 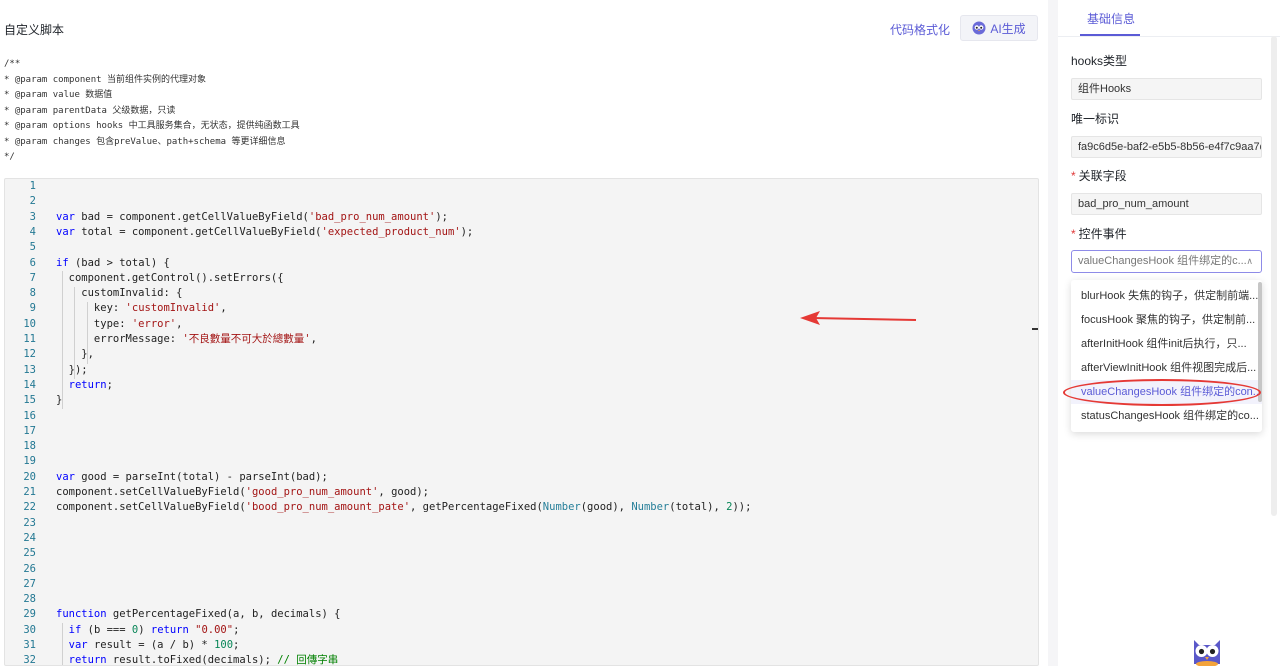 I want to click on code-line: 31 var result = (a / b) * 100;, so click(x=521, y=645).